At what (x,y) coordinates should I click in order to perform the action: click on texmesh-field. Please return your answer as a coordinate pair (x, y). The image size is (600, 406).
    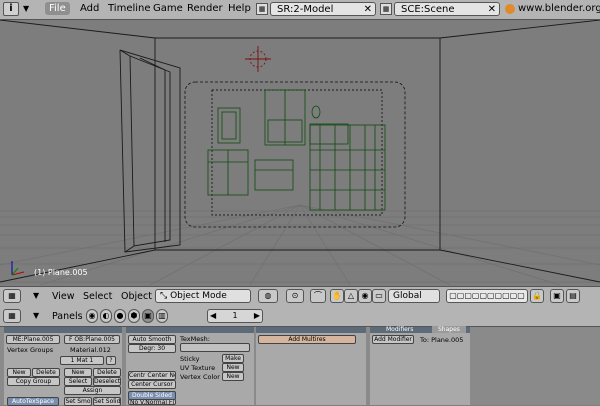
    Looking at the image, I should click on (215, 347).